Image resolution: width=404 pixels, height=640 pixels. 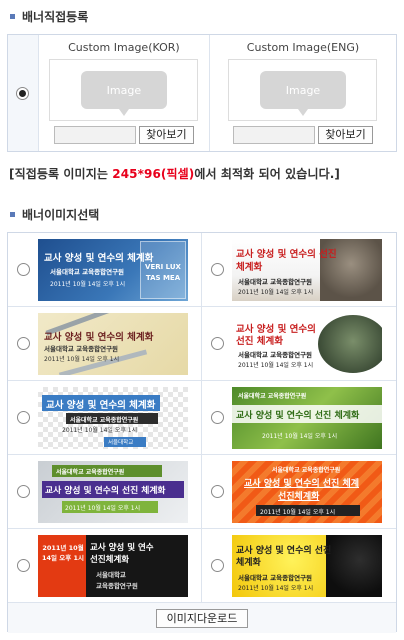 What do you see at coordinates (121, 442) in the screenshot?
I see `banner-sub-label: 서울대학교` at bounding box center [121, 442].